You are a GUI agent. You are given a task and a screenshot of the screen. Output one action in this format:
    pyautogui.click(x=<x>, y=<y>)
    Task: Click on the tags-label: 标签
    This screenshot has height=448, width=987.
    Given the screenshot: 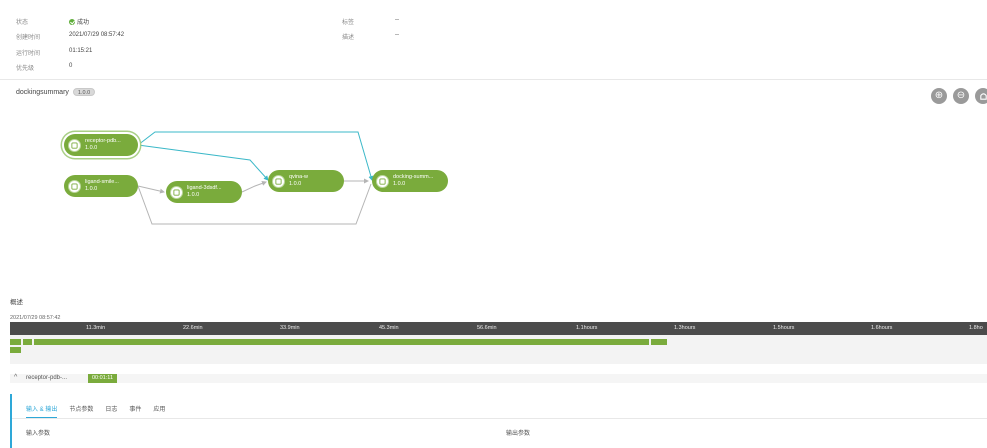 What is the action you would take?
    pyautogui.click(x=348, y=23)
    